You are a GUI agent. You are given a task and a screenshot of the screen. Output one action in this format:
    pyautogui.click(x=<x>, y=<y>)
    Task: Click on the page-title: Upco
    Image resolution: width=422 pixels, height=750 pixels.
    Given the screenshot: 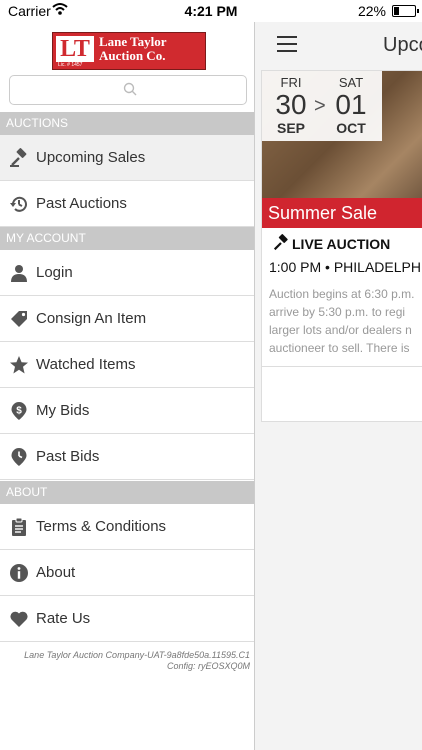 What is the action you would take?
    pyautogui.click(x=402, y=45)
    